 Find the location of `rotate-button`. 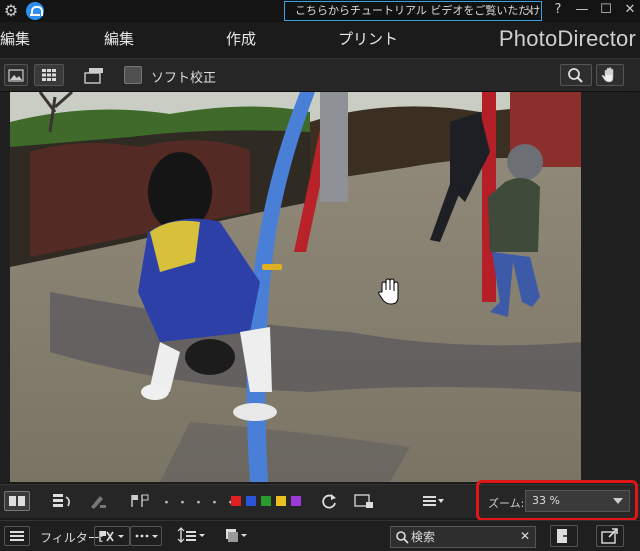

rotate-button is located at coordinates (329, 501).